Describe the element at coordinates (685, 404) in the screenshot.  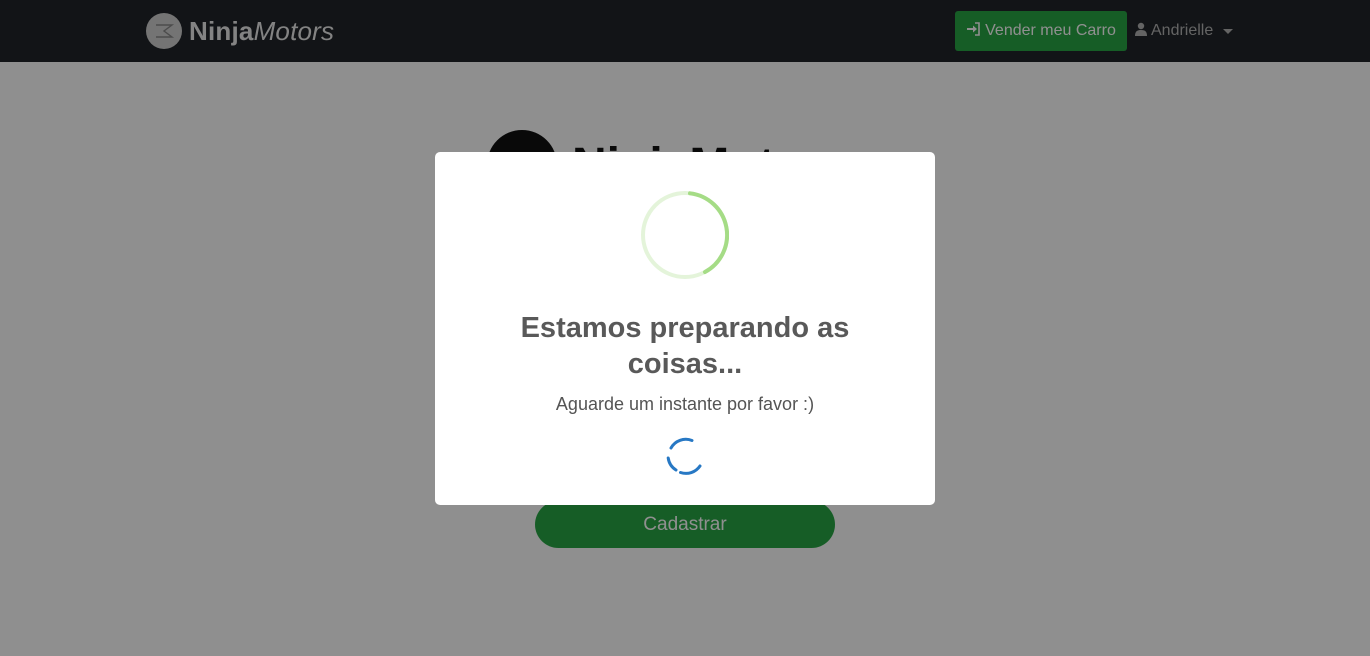
I see `modal-message: Aguarde um instante por favor :)` at that location.